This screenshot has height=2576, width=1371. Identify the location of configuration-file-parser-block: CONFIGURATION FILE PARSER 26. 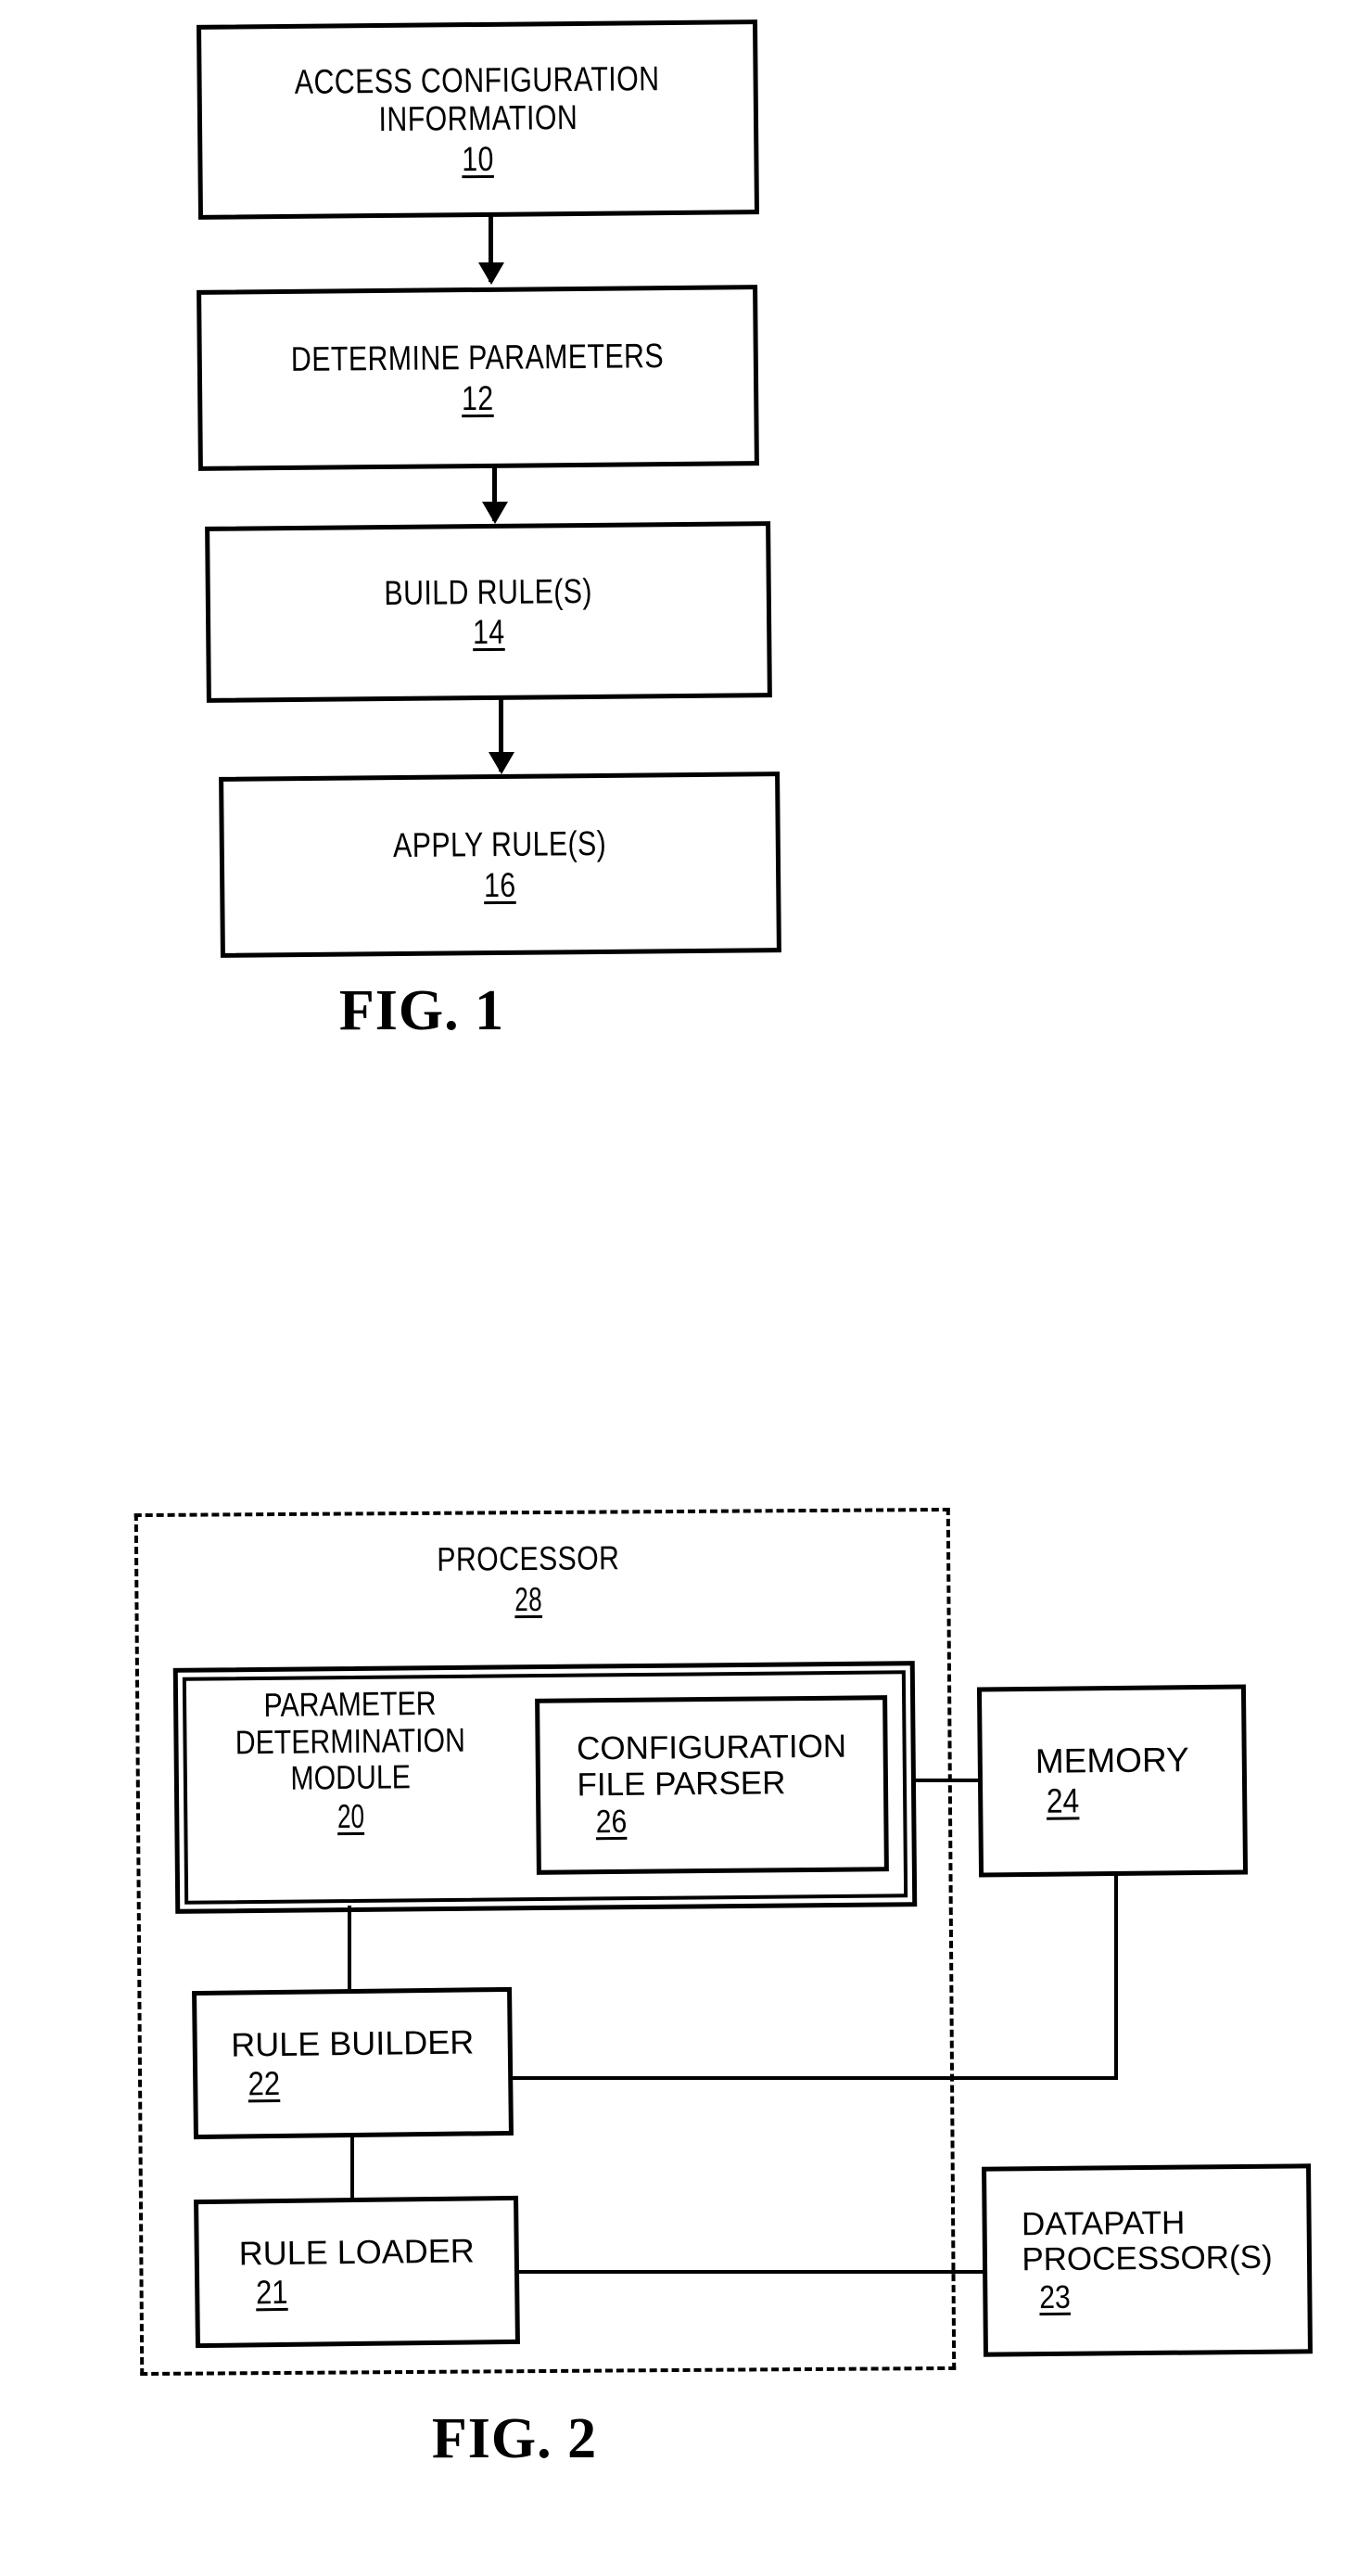
(712, 1785).